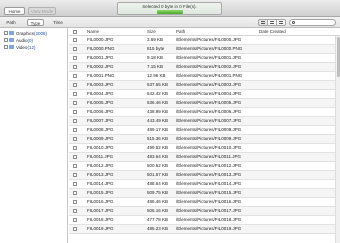  What do you see at coordinates (11, 22) in the screenshot?
I see `tab-path: Path` at bounding box center [11, 22].